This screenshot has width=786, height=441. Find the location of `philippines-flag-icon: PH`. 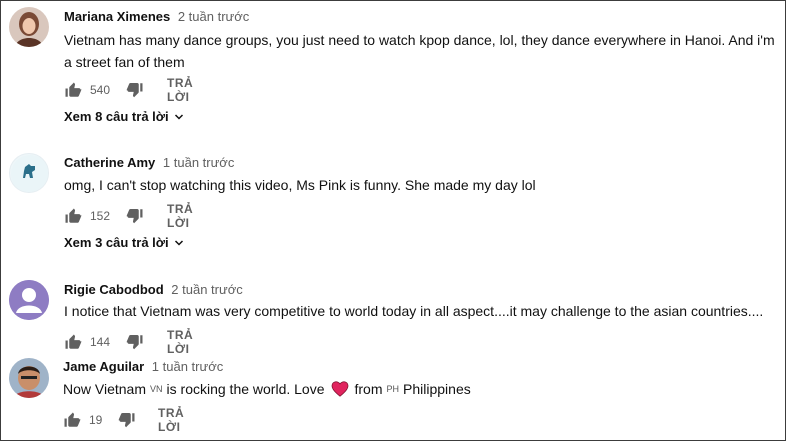

philippines-flag-icon: PH is located at coordinates (393, 389).